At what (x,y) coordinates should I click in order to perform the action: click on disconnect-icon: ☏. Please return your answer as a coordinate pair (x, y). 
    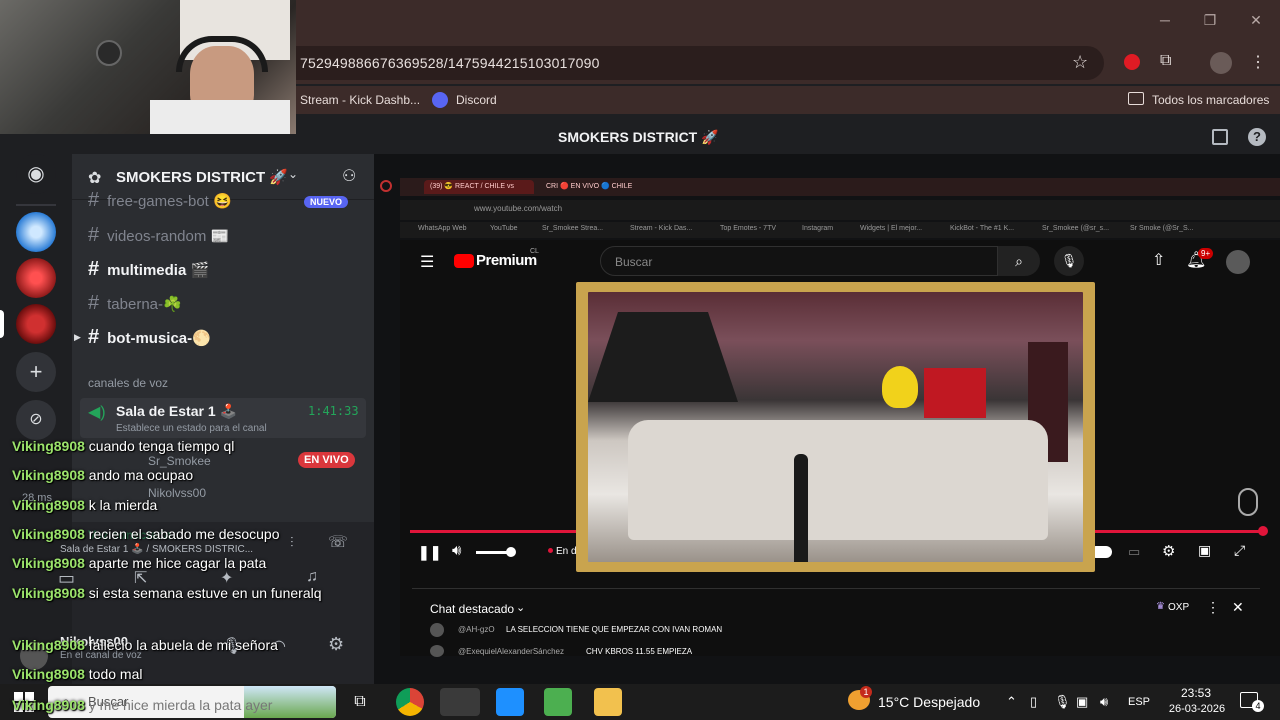
    Looking at the image, I should click on (338, 542).